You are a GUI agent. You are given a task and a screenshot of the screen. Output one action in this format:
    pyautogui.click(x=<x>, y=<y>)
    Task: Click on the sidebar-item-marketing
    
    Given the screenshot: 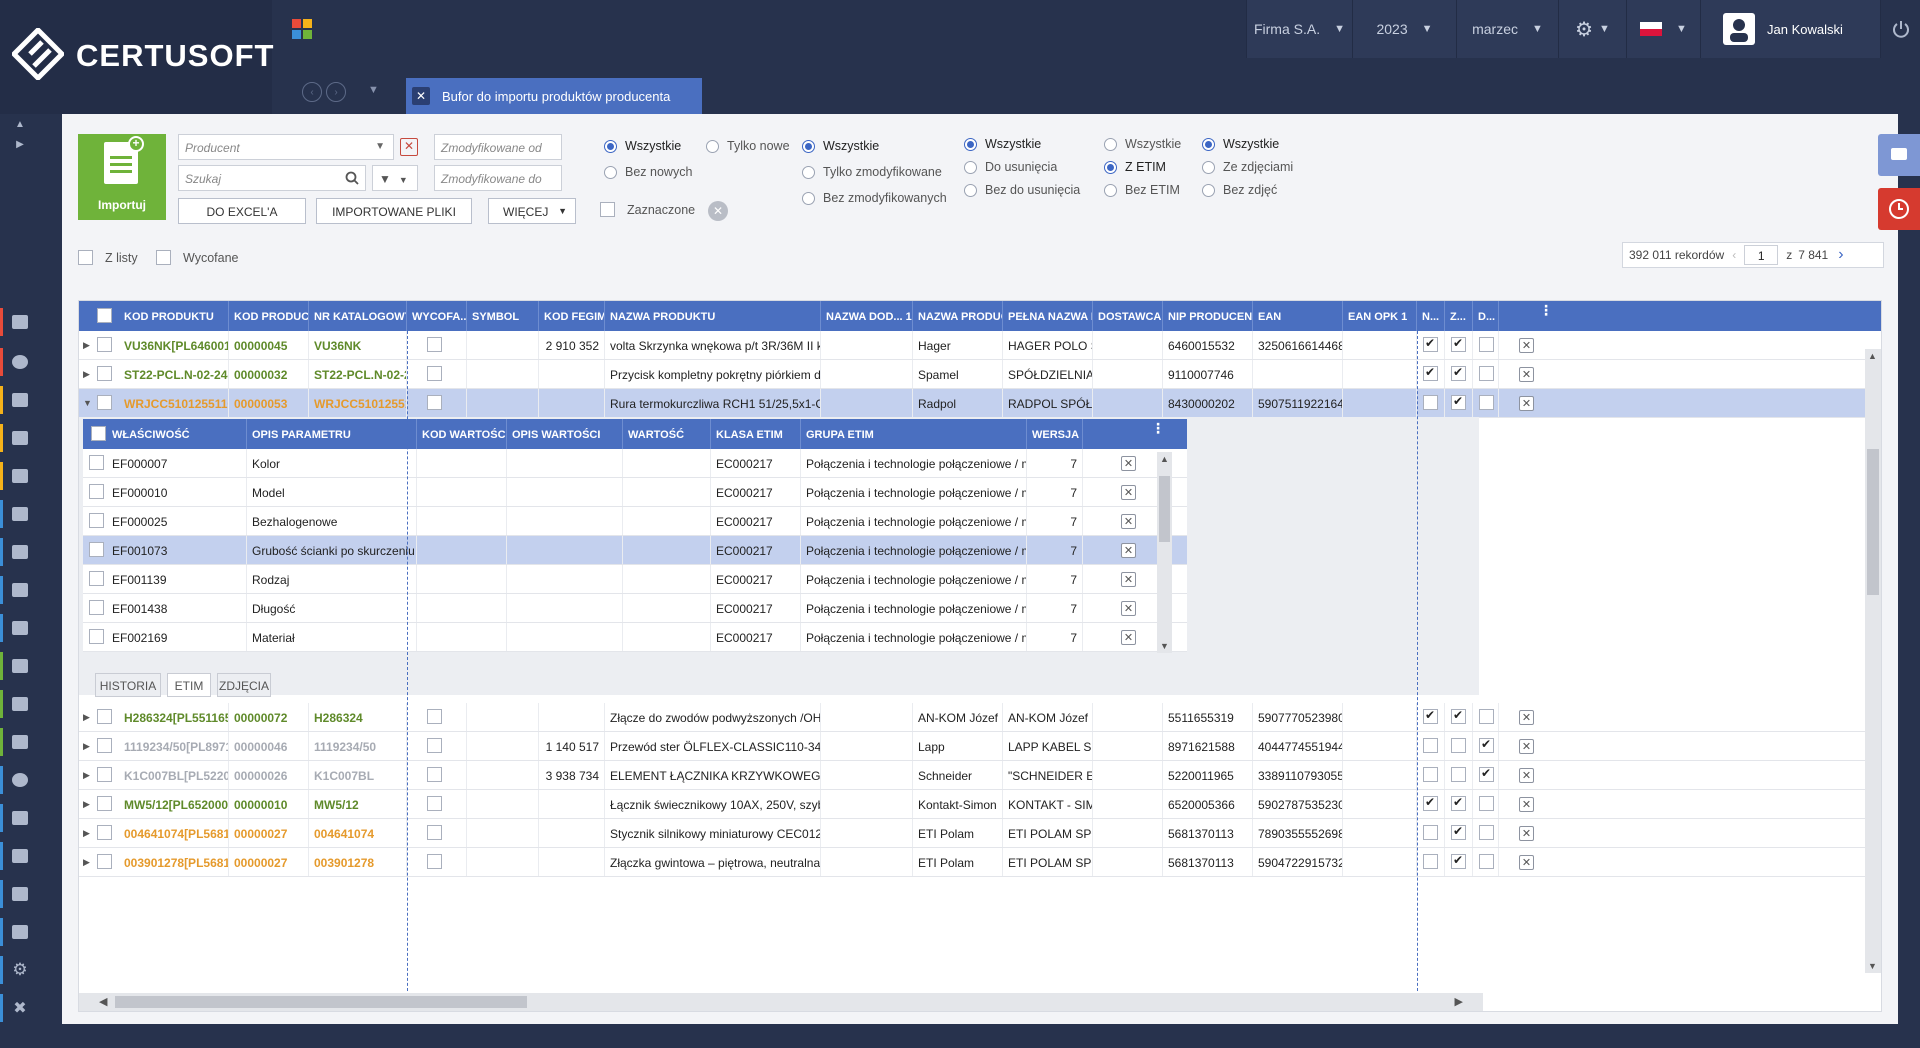 What is the action you would take?
    pyautogui.click(x=20, y=590)
    